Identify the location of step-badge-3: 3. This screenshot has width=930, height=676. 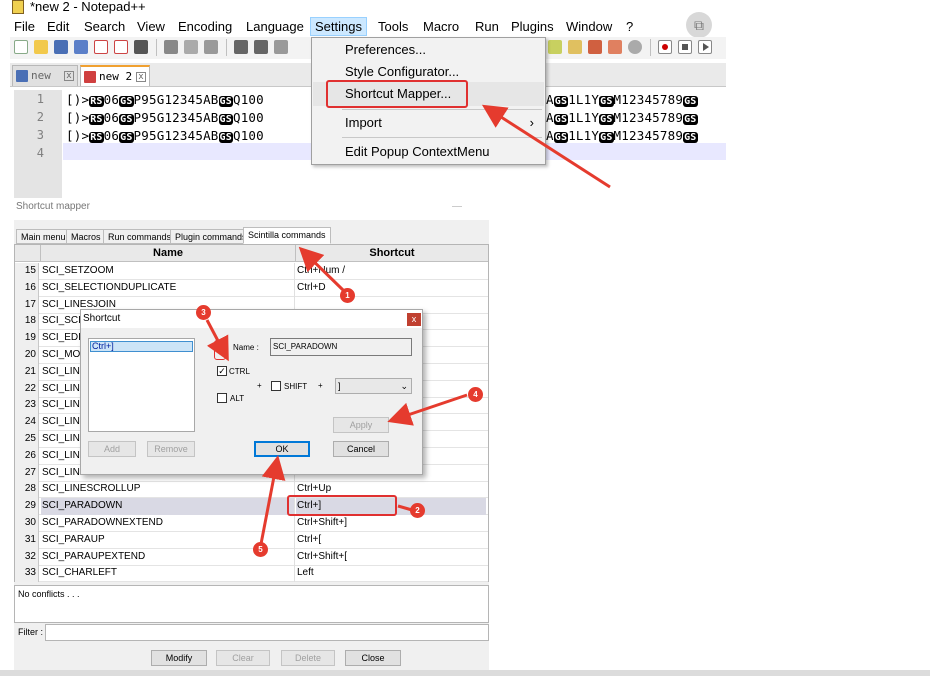
(203, 312).